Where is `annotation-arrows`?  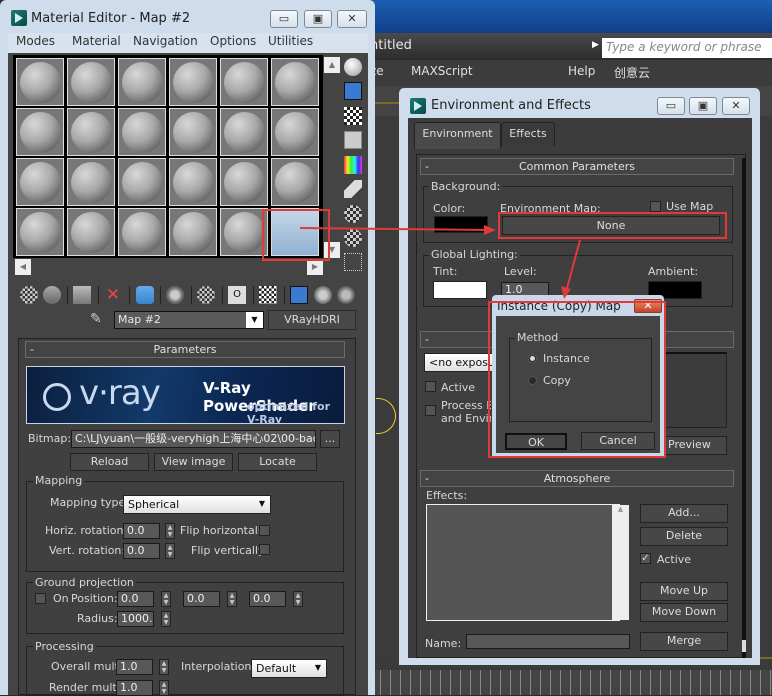 annotation-arrows is located at coordinates (440, 262).